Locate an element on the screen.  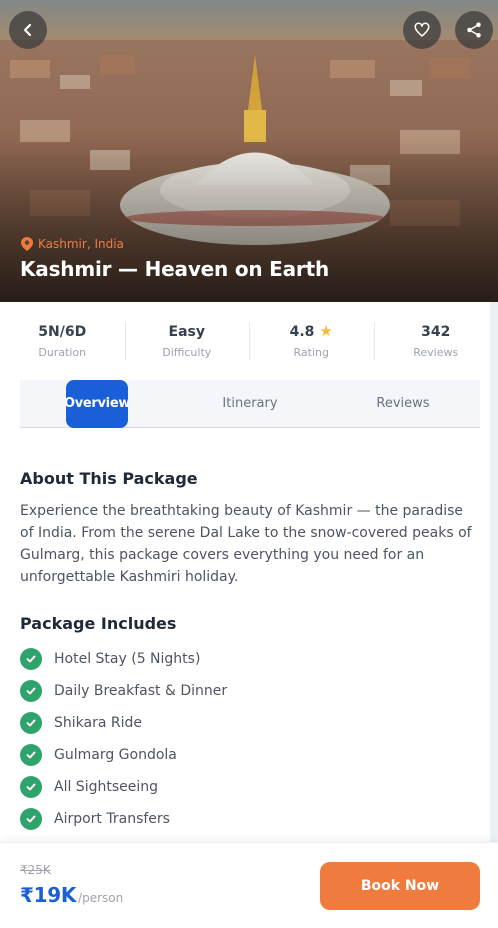
stat-difficulty: Easy Difficulty is located at coordinates (187, 339).